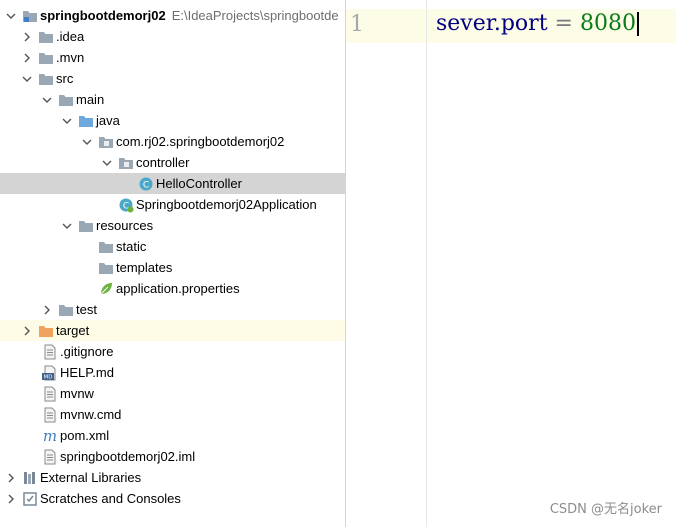 The height and width of the screenshot is (527, 676). I want to click on property-value: 8080, so click(607, 23).